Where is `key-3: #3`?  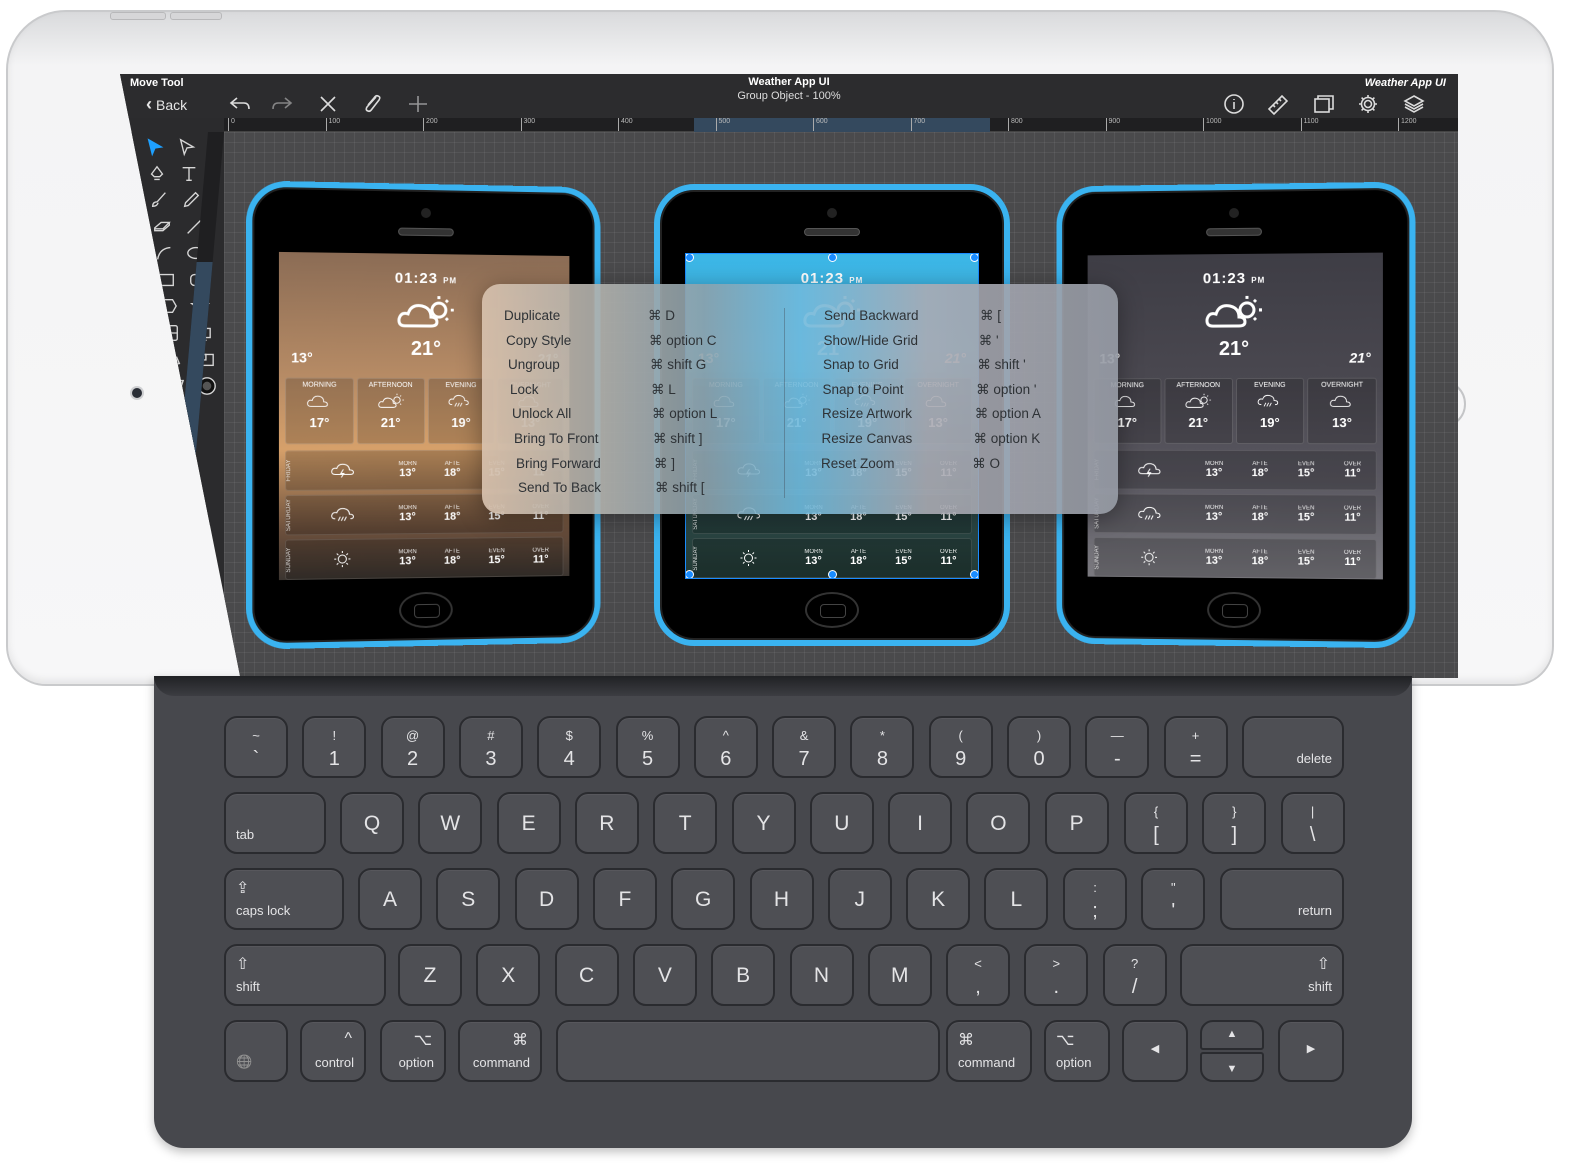 key-3: #3 is located at coordinates (490, 747).